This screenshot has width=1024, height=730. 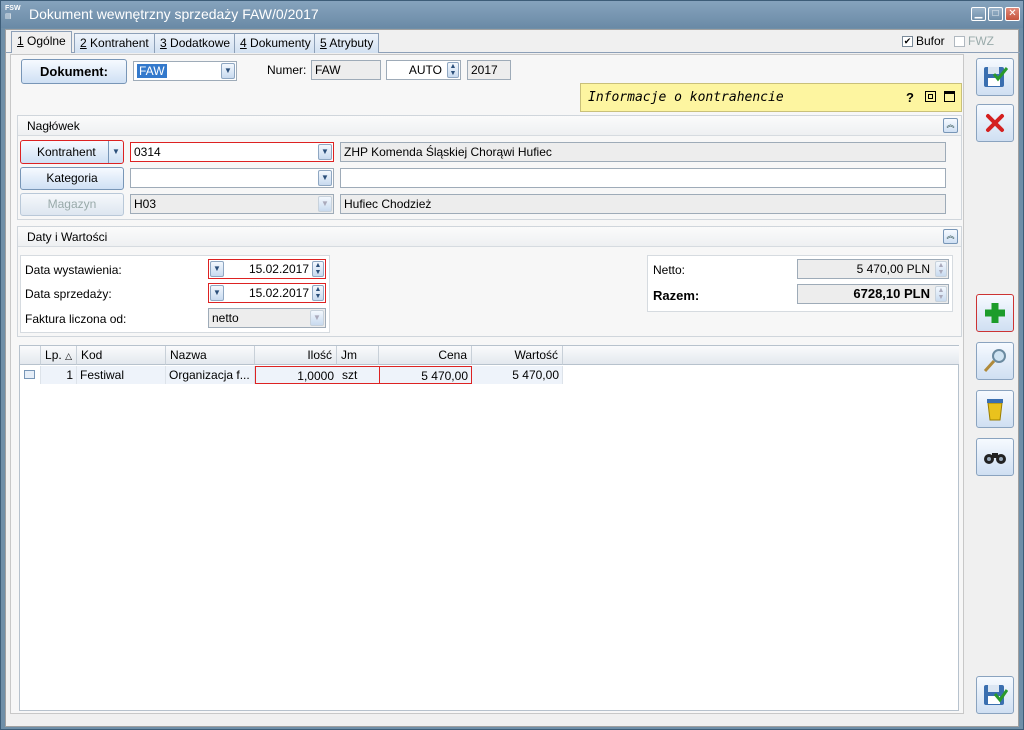 I want to click on grid-select-header, so click(x=30, y=355).